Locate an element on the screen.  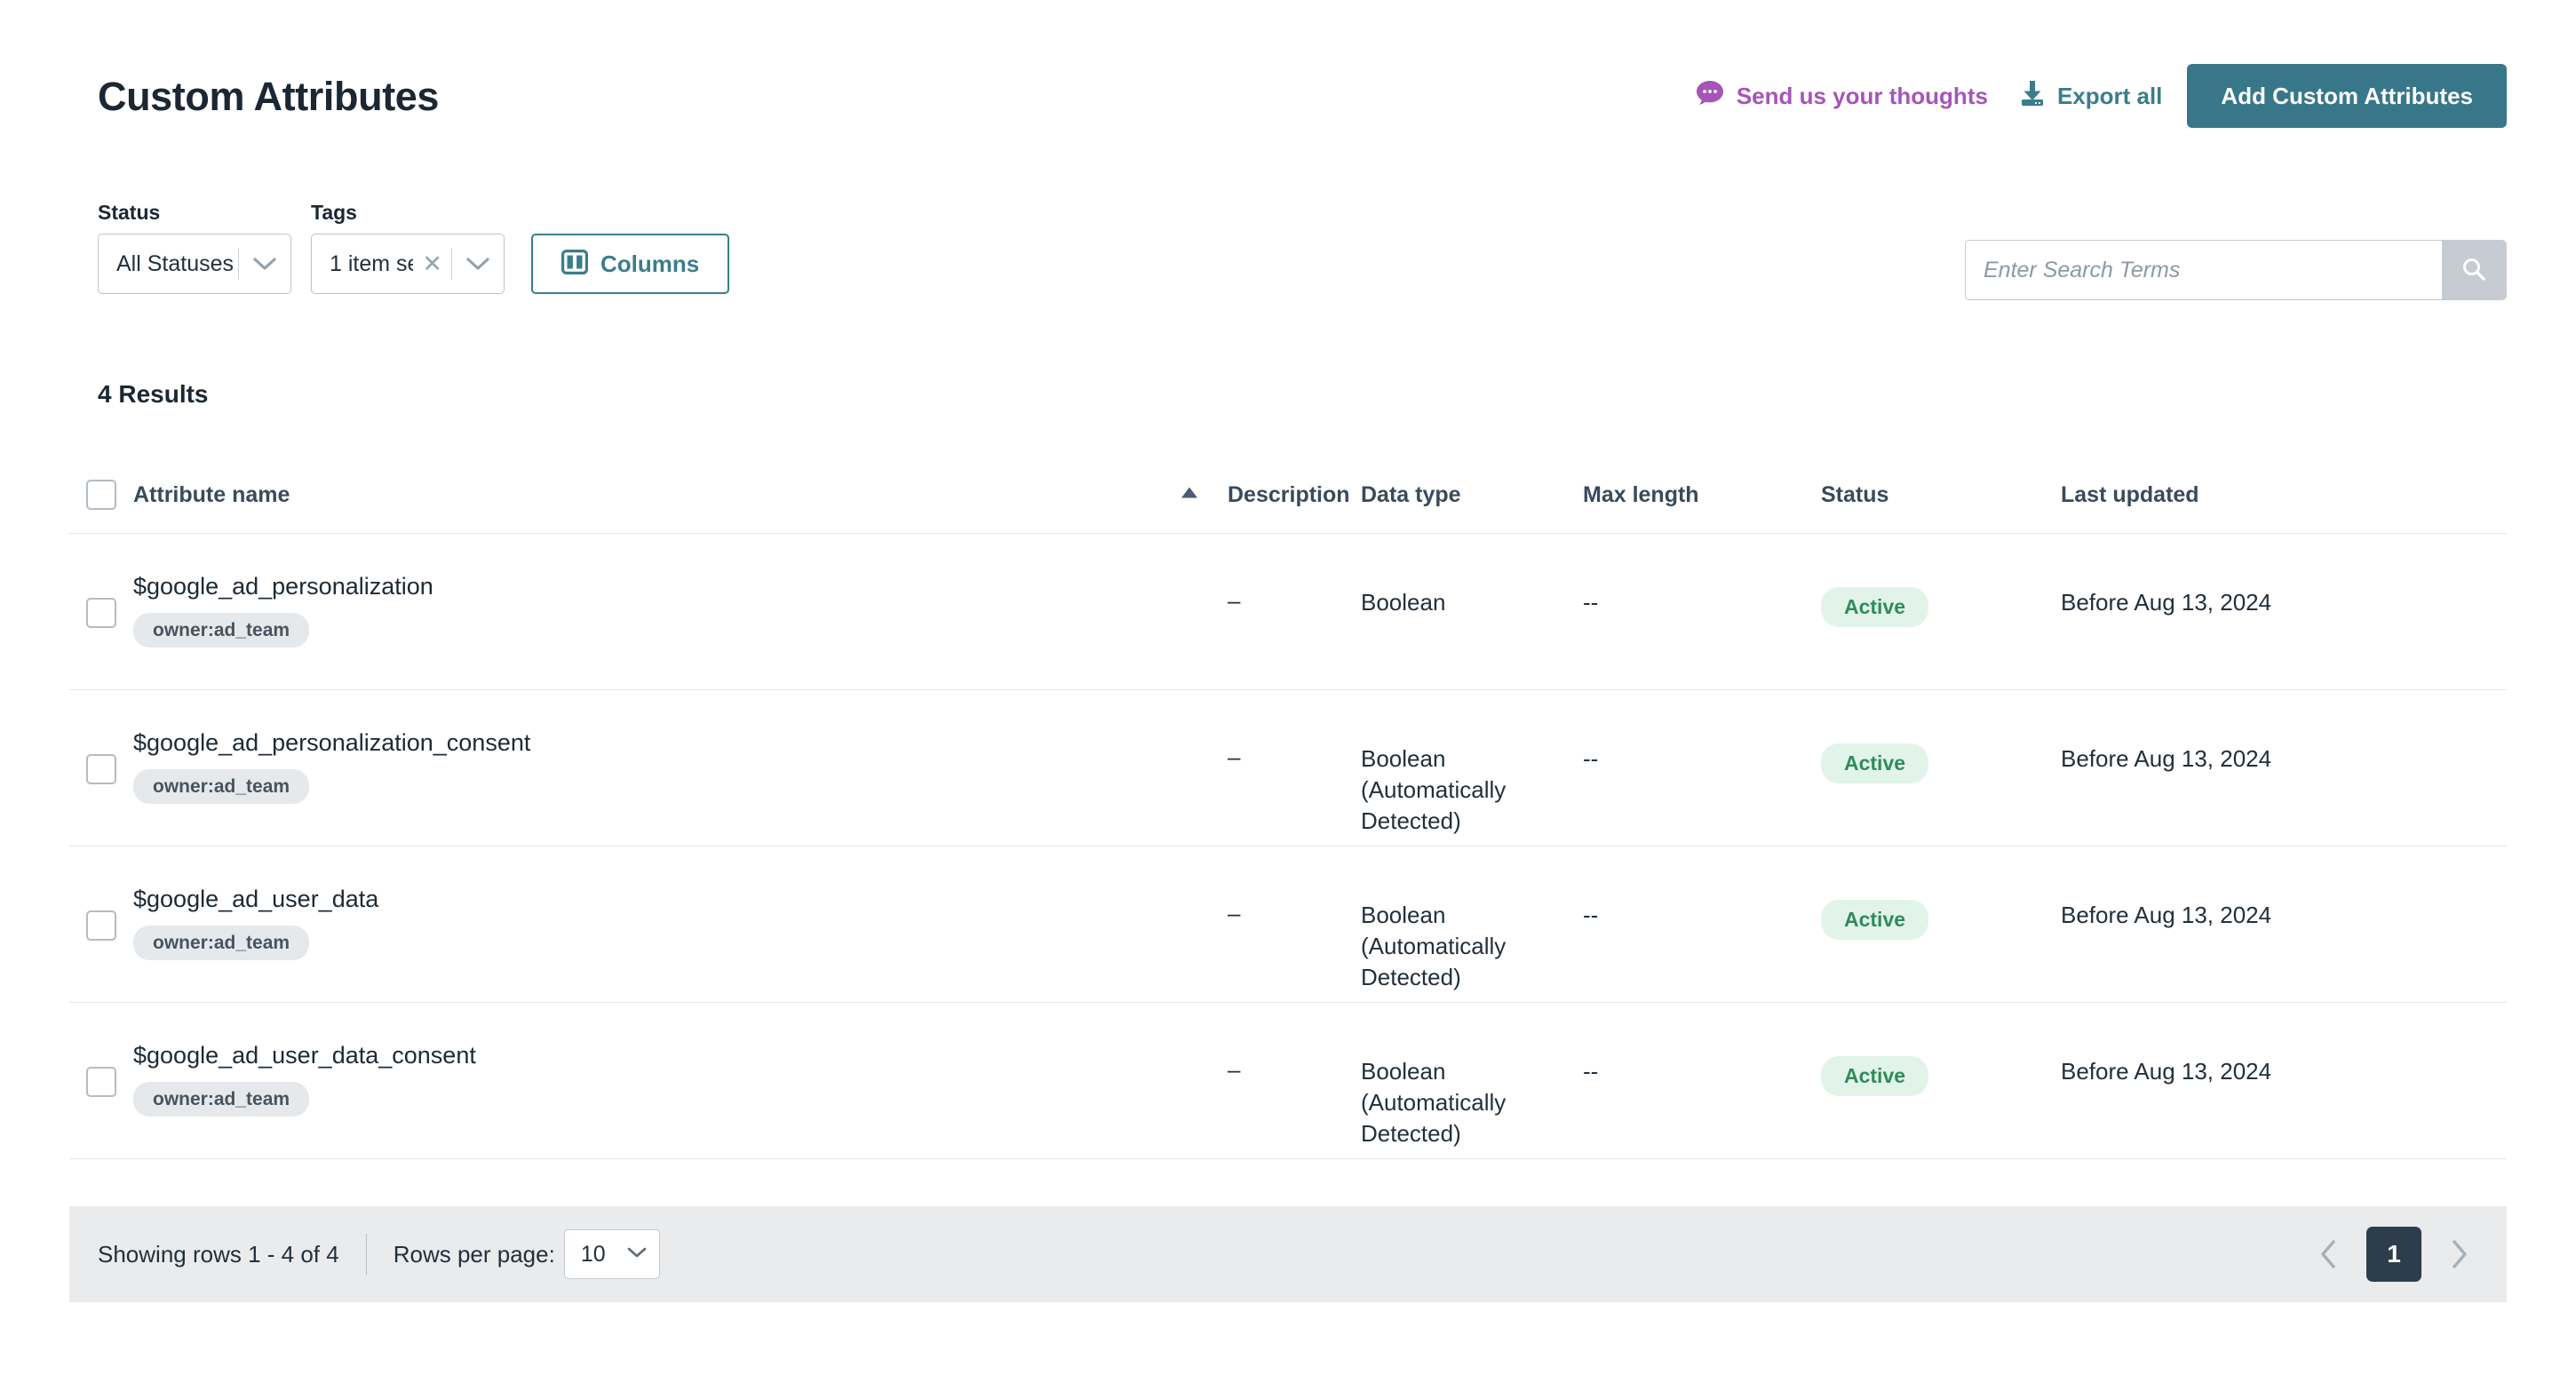
chevron-right-icon is located at coordinates (2458, 1254).